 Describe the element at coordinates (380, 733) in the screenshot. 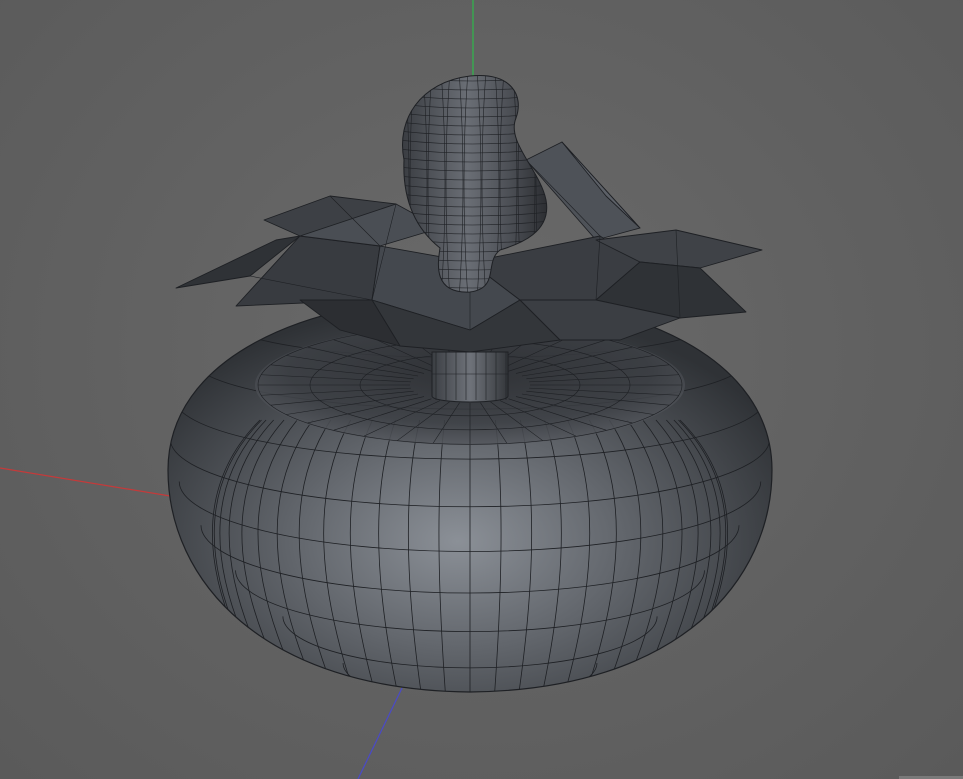

I see `z-axis-line` at that location.